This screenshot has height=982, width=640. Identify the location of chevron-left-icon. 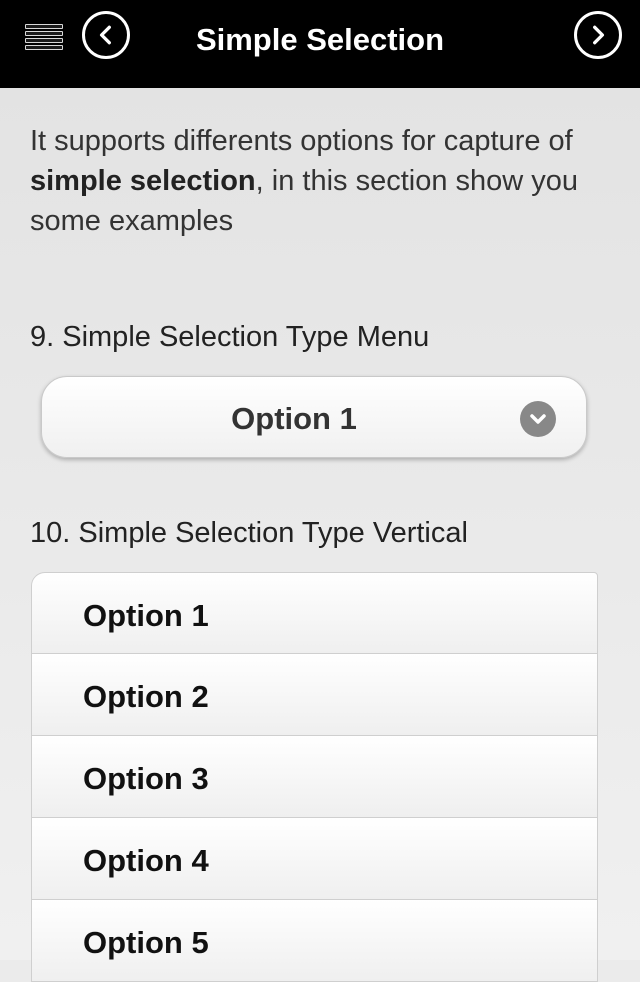
(105, 35).